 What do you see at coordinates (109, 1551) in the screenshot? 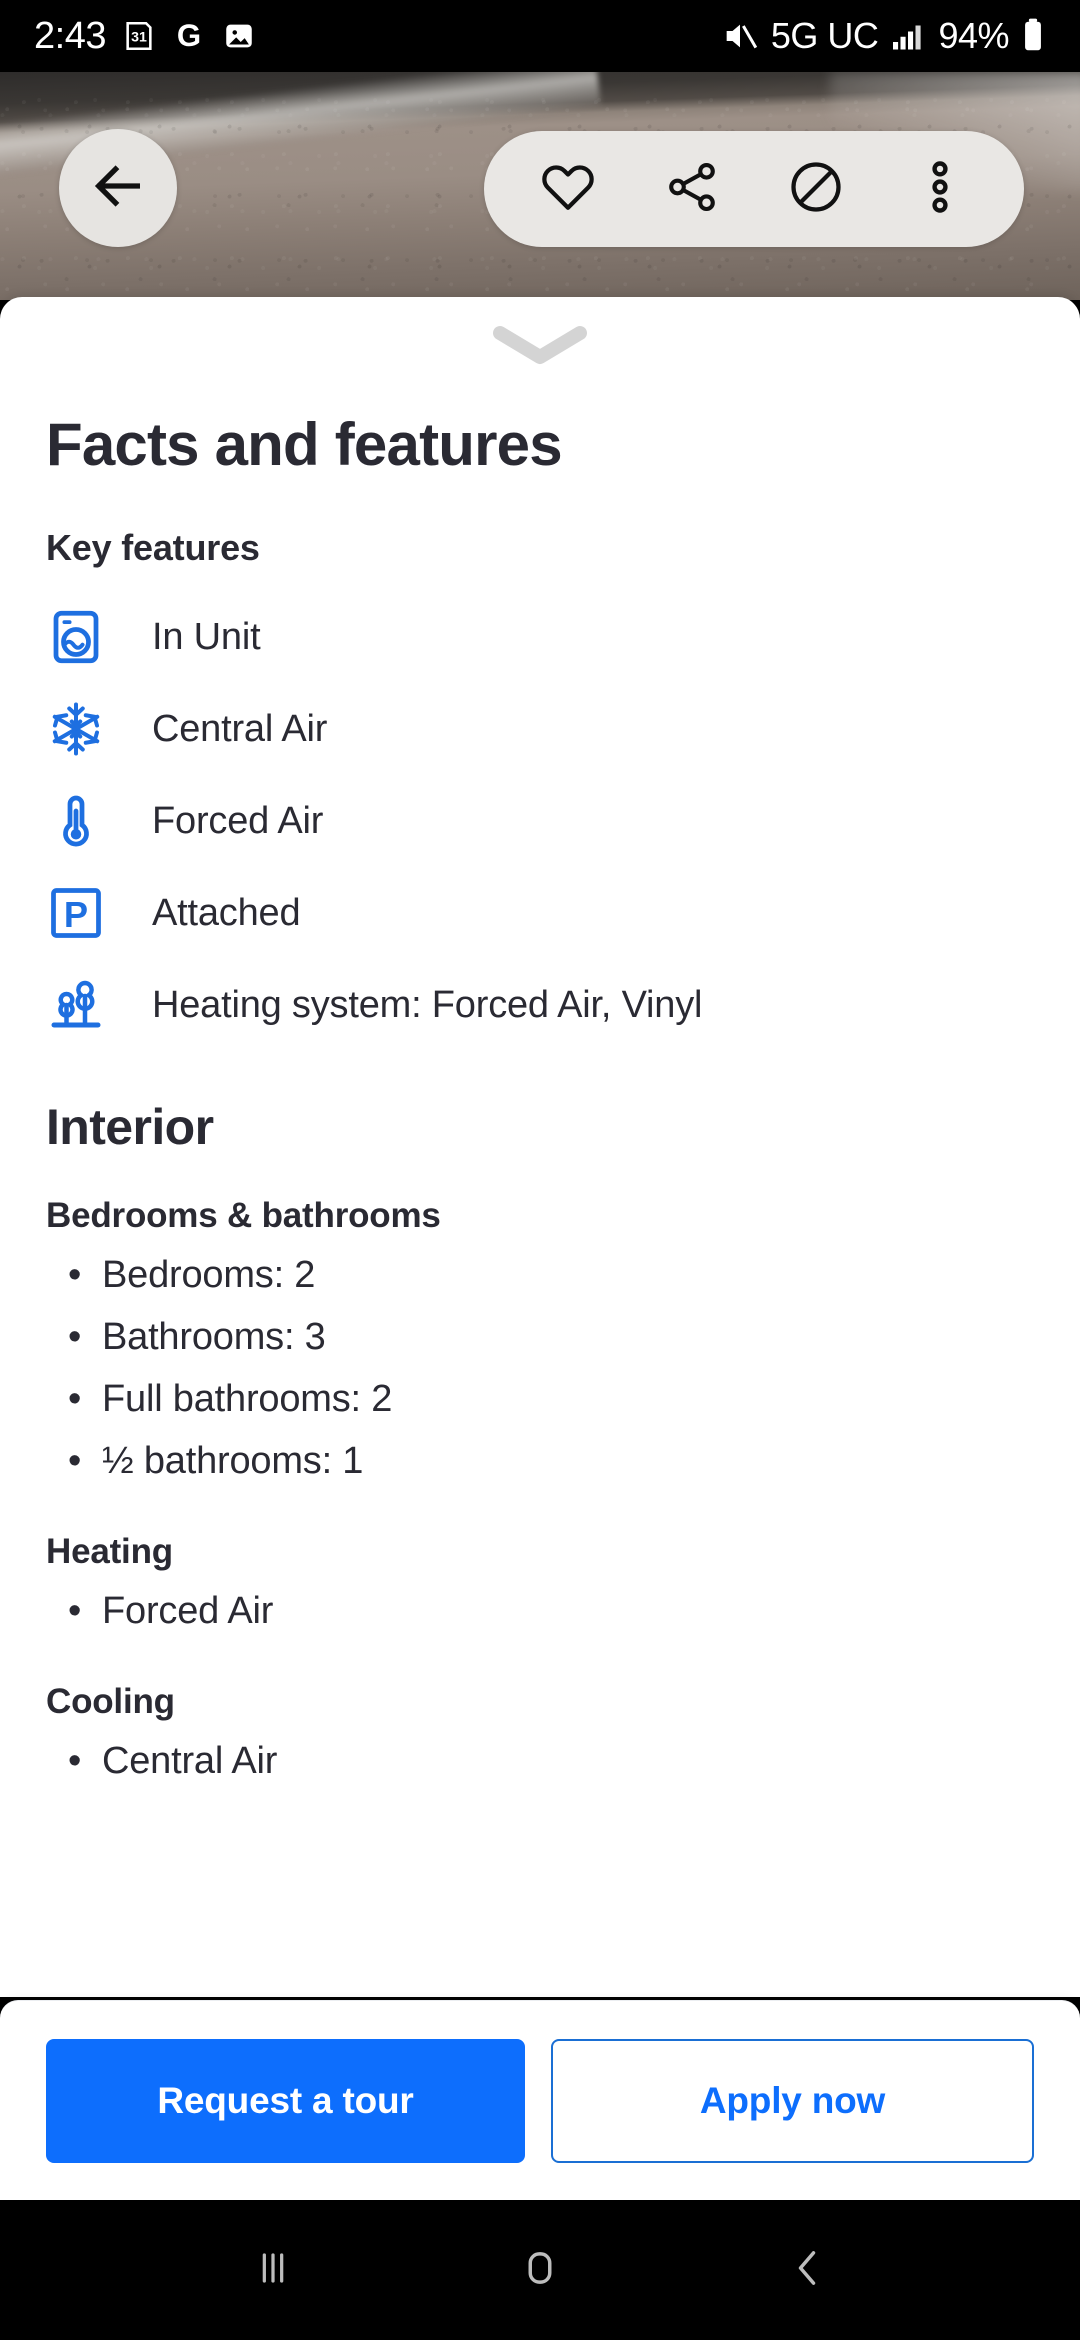
I see `section-heading: Heating` at bounding box center [109, 1551].